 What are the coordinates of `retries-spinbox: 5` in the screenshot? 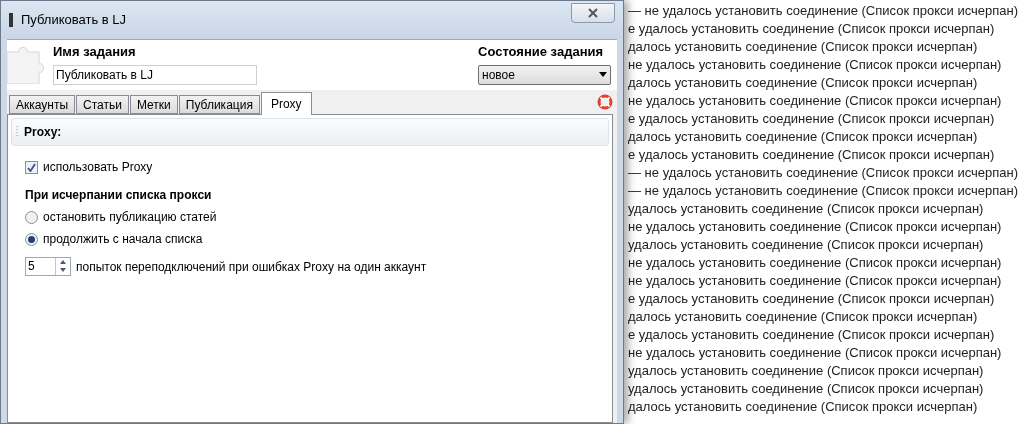 It's located at (48, 266).